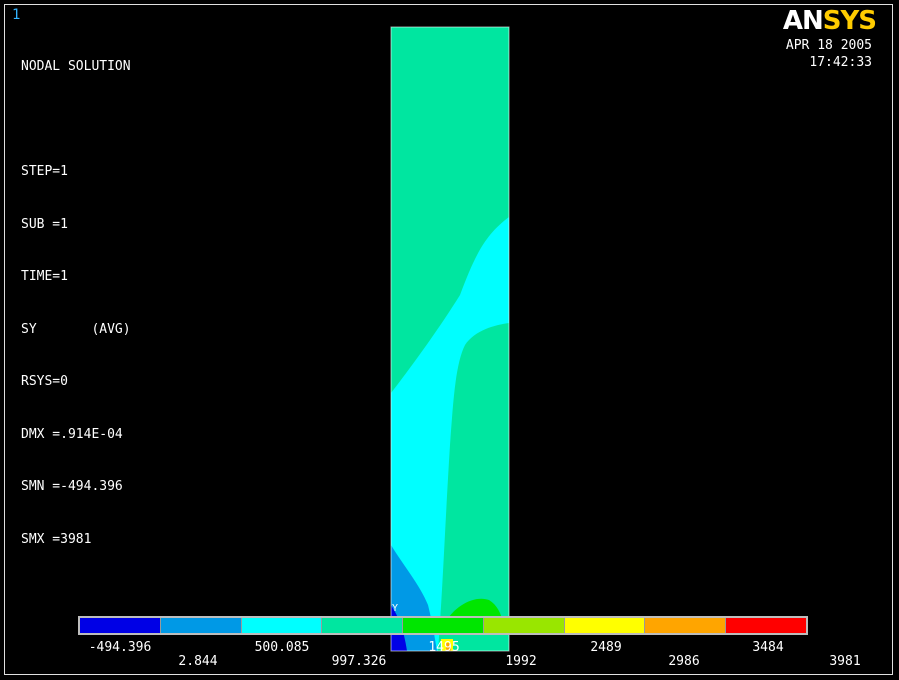  Describe the element at coordinates (684, 661) in the screenshot. I see `legend-label-bottom-4: 2986` at that location.